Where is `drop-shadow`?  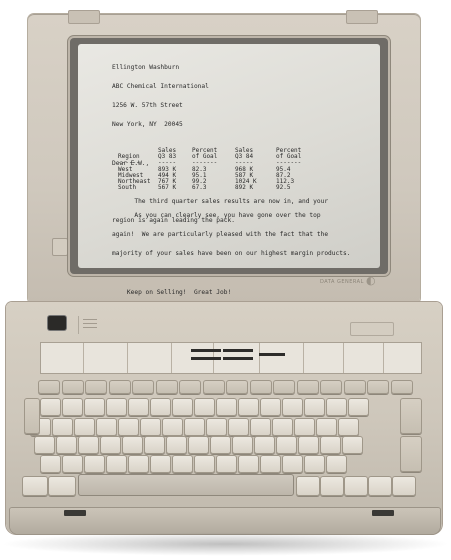 drop-shadow is located at coordinates (225, 544).